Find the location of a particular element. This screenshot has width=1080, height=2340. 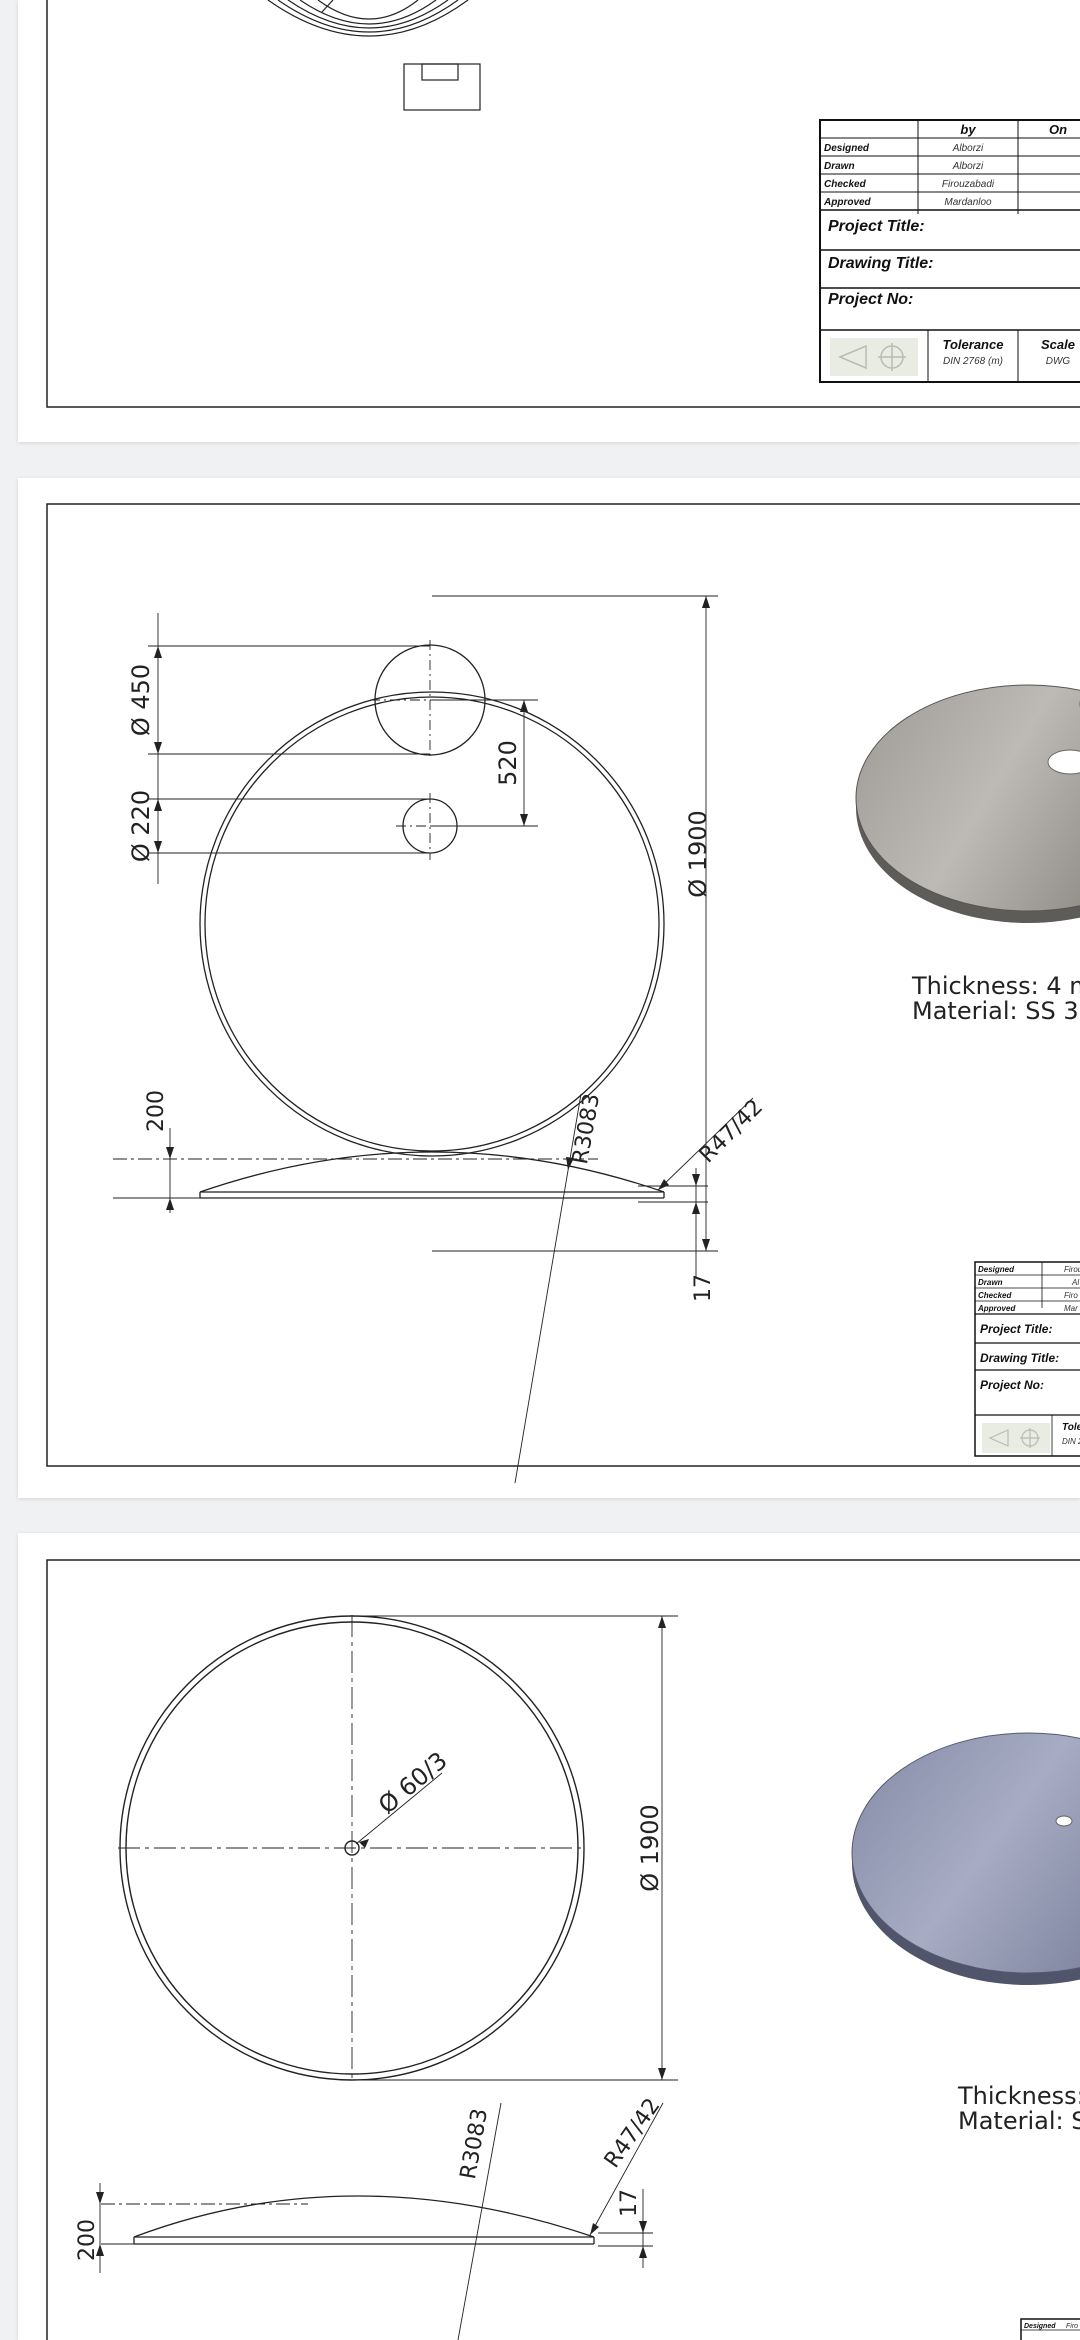

tb-row-value: Mardanloo is located at coordinates (968, 202).